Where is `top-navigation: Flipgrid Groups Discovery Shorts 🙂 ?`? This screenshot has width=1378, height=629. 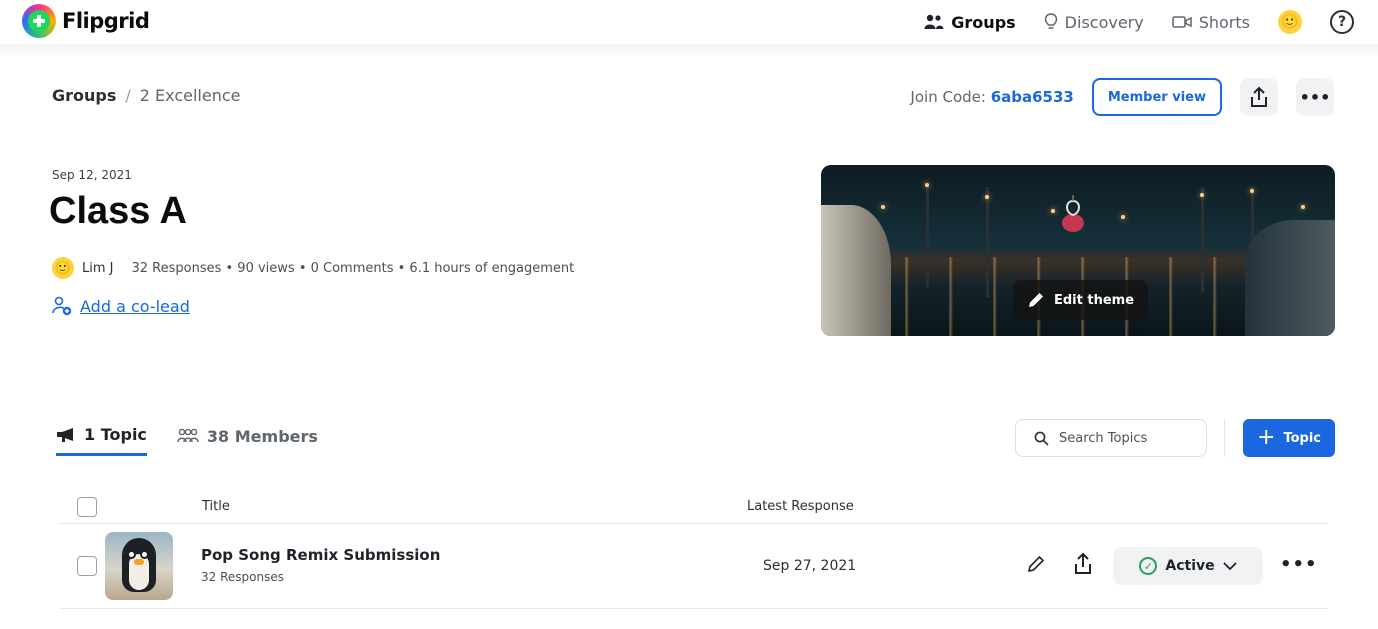
top-navigation: Flipgrid Groups Discovery Shorts 🙂 ? is located at coordinates (689, 22).